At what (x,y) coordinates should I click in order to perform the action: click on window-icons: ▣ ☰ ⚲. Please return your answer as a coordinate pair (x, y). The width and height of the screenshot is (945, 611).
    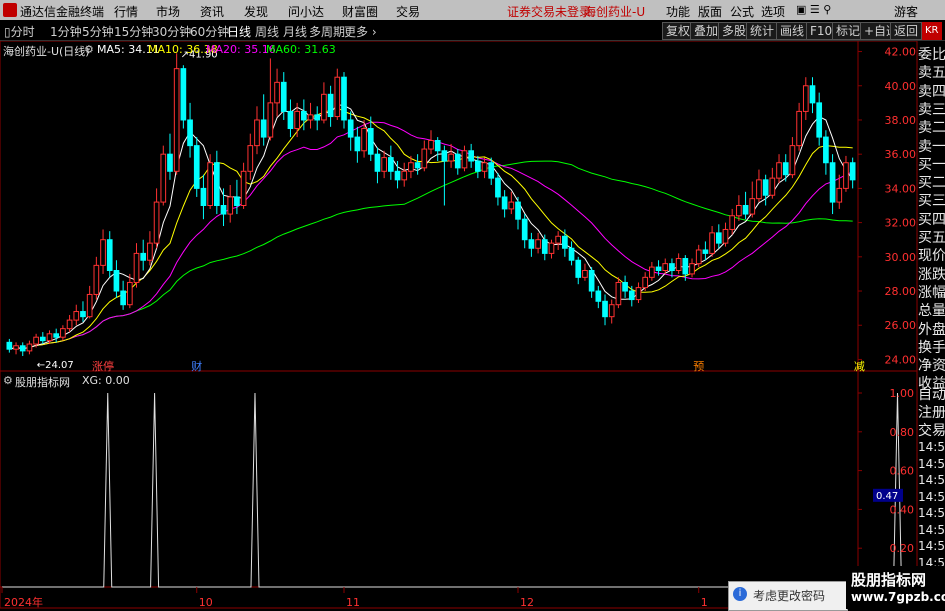
    Looking at the image, I should click on (813, 9).